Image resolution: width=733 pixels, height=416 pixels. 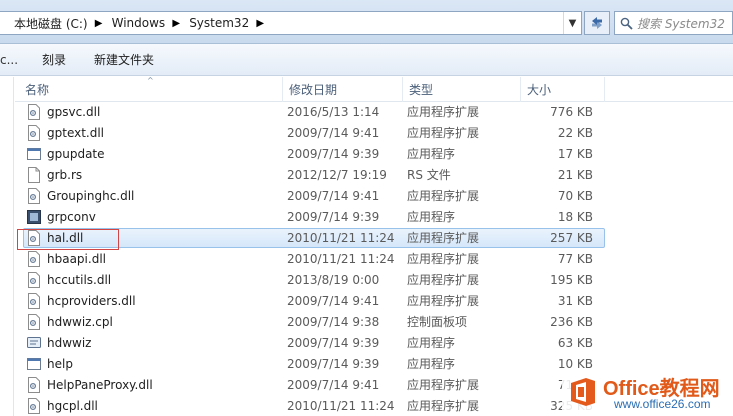 What do you see at coordinates (76, 154) in the screenshot?
I see `file-name: gpupdate` at bounding box center [76, 154].